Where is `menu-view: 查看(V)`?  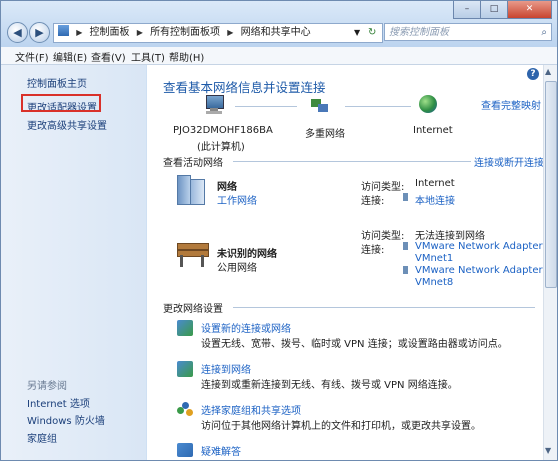
menu-view: 查看(V) is located at coordinates (108, 56).